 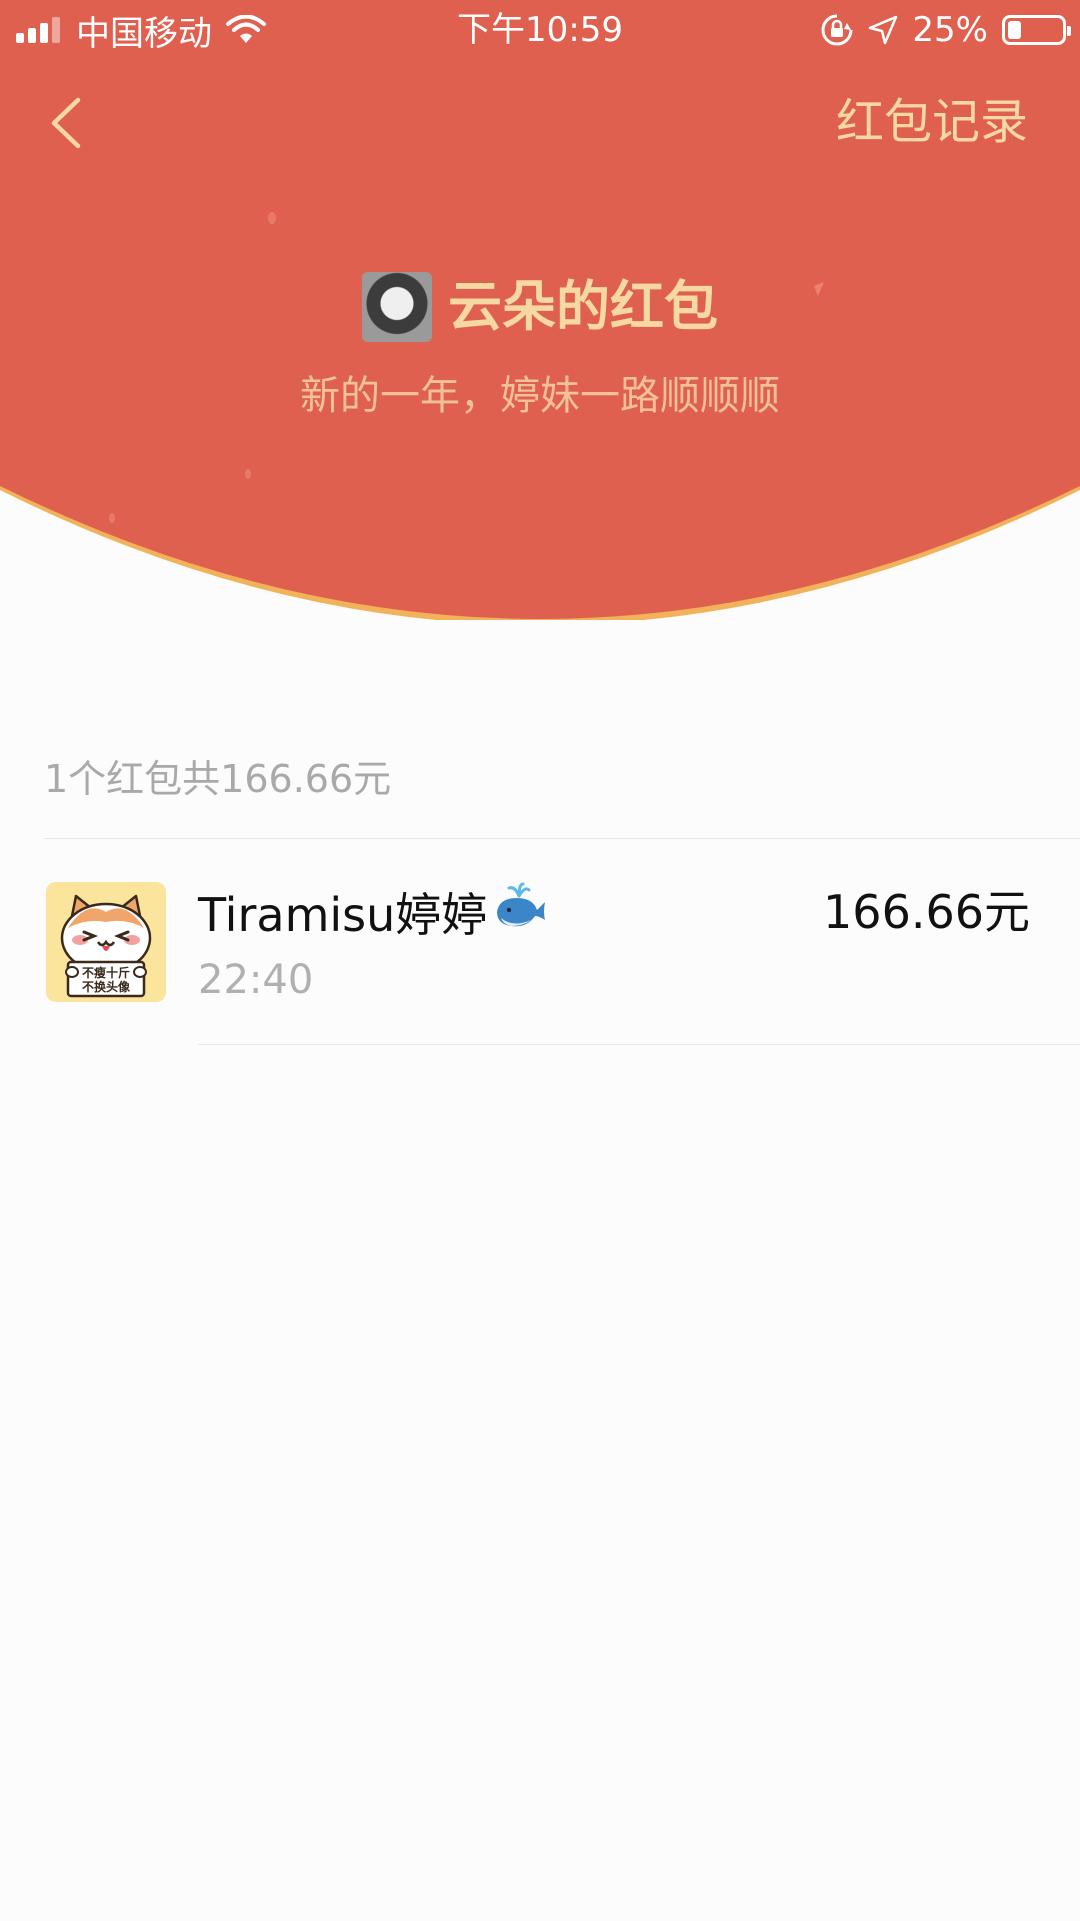 I want to click on receiver-name: Tiramisu婷婷, so click(x=343, y=915).